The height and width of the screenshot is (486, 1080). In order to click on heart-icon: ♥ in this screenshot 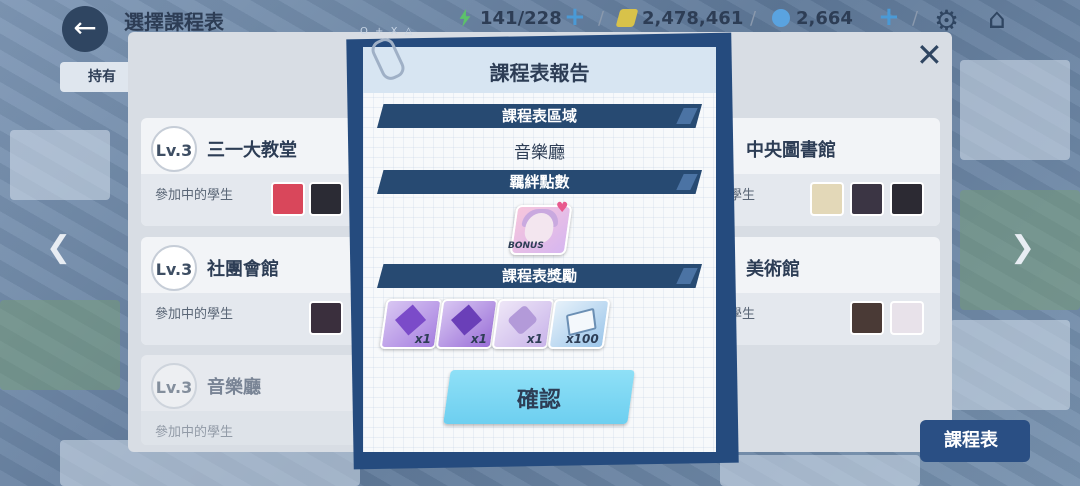, I will do `click(562, 208)`.